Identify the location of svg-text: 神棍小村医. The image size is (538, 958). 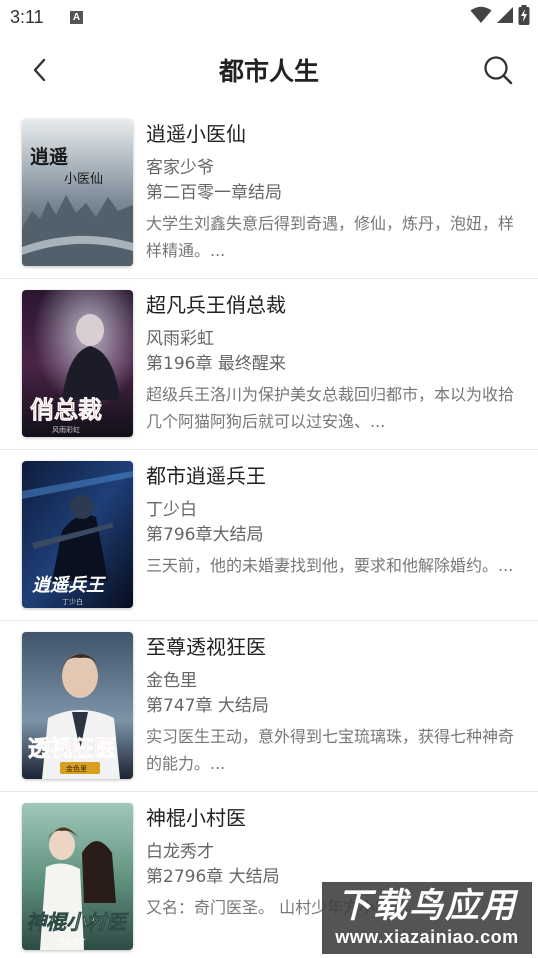
(78, 922).